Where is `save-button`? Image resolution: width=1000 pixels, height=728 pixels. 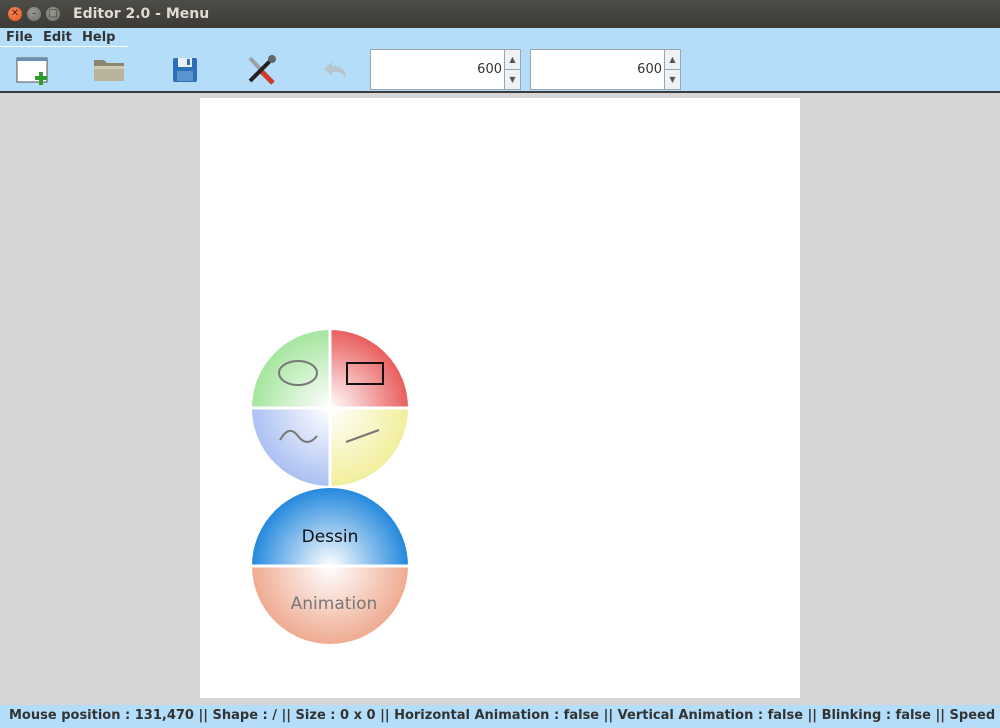
save-button is located at coordinates (186, 70).